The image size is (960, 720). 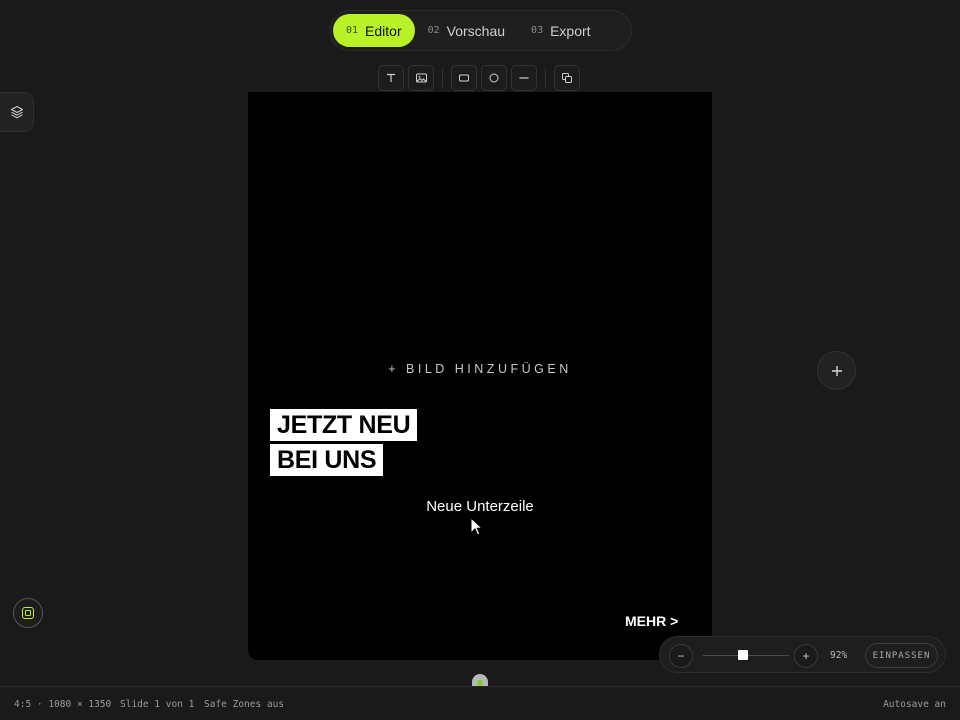 I want to click on headline-line-2: BEI UNS, so click(x=327, y=460).